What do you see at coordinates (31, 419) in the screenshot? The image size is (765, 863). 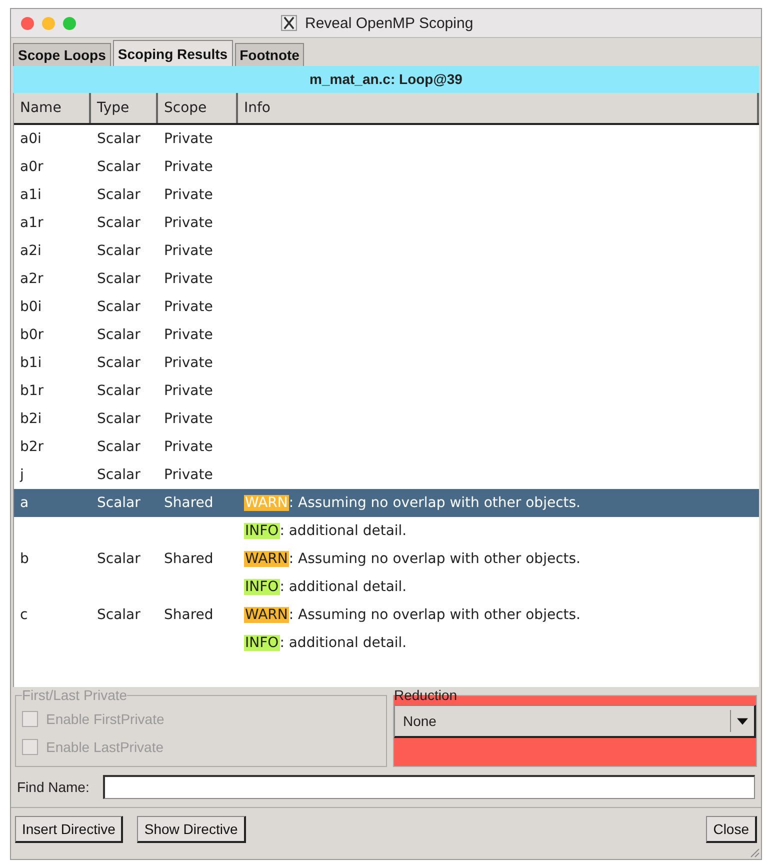 I see `table-cell: b2i` at bounding box center [31, 419].